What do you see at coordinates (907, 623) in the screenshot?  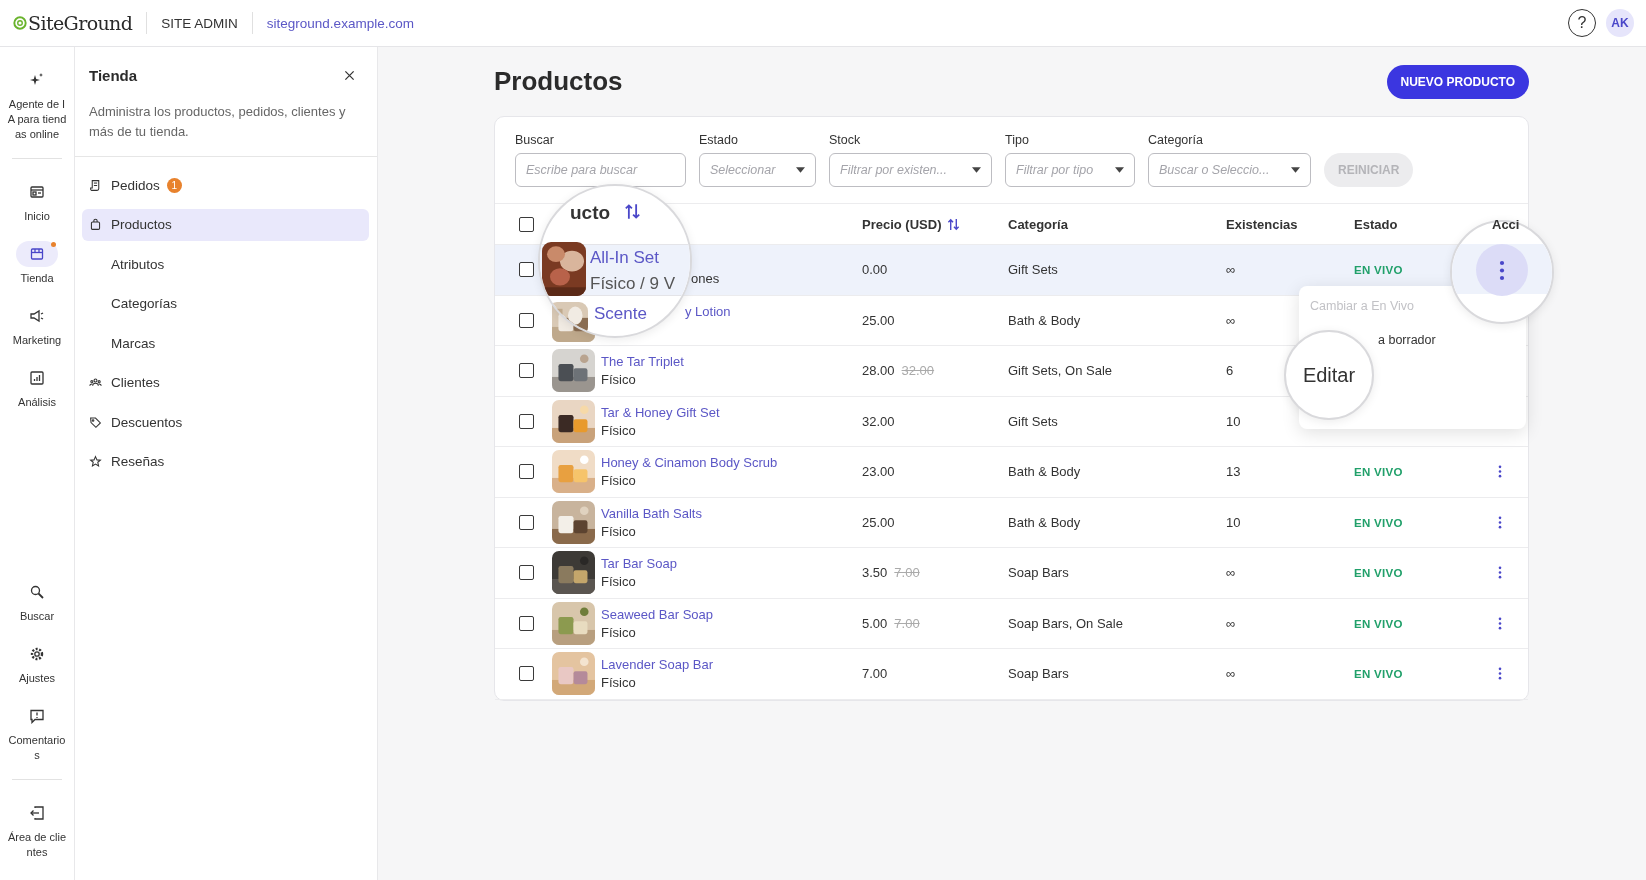 I see `old-price-text: 7.00` at bounding box center [907, 623].